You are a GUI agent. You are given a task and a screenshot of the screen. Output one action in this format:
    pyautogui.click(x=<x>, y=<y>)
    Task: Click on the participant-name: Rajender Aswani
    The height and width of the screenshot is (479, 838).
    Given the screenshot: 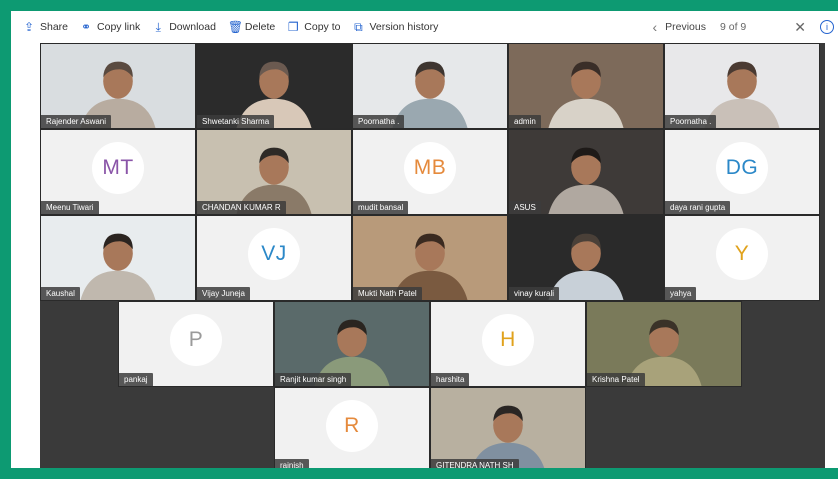 What is the action you would take?
    pyautogui.click(x=76, y=121)
    